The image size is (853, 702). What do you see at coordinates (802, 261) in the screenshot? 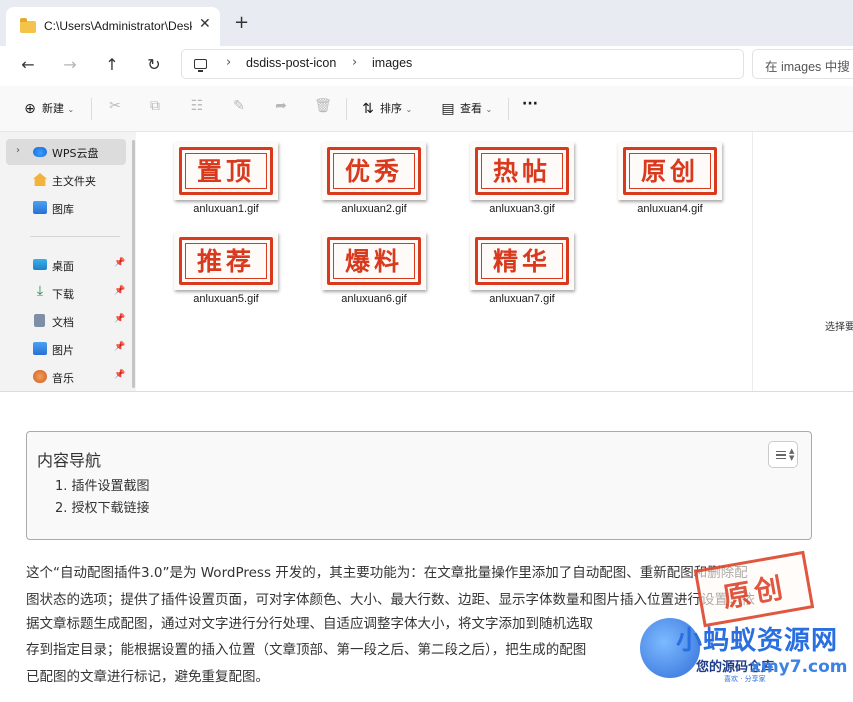
I see `details-pane: 选择要` at bounding box center [802, 261].